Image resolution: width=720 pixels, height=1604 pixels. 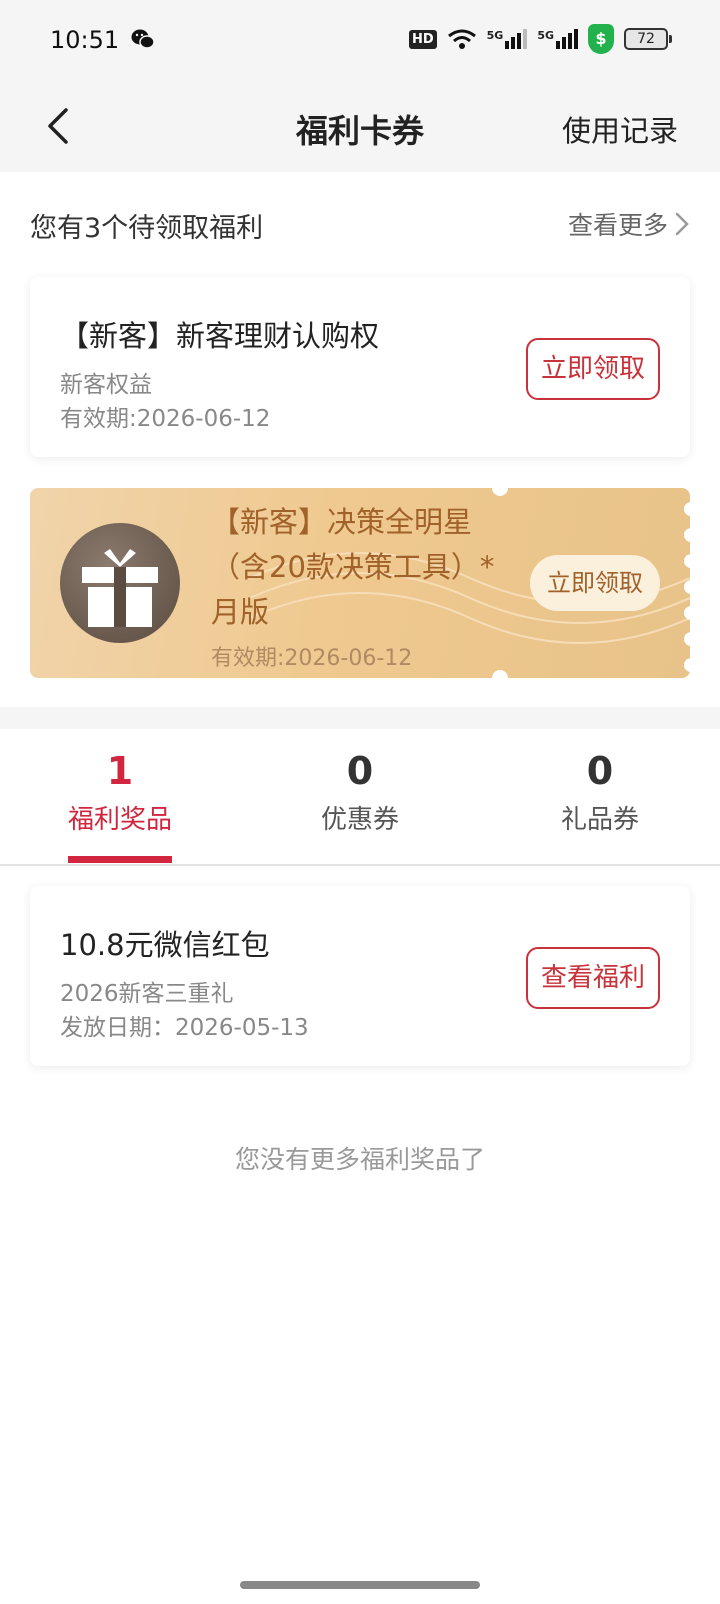 I want to click on prize-title: 10.8元微信红包, so click(x=165, y=945).